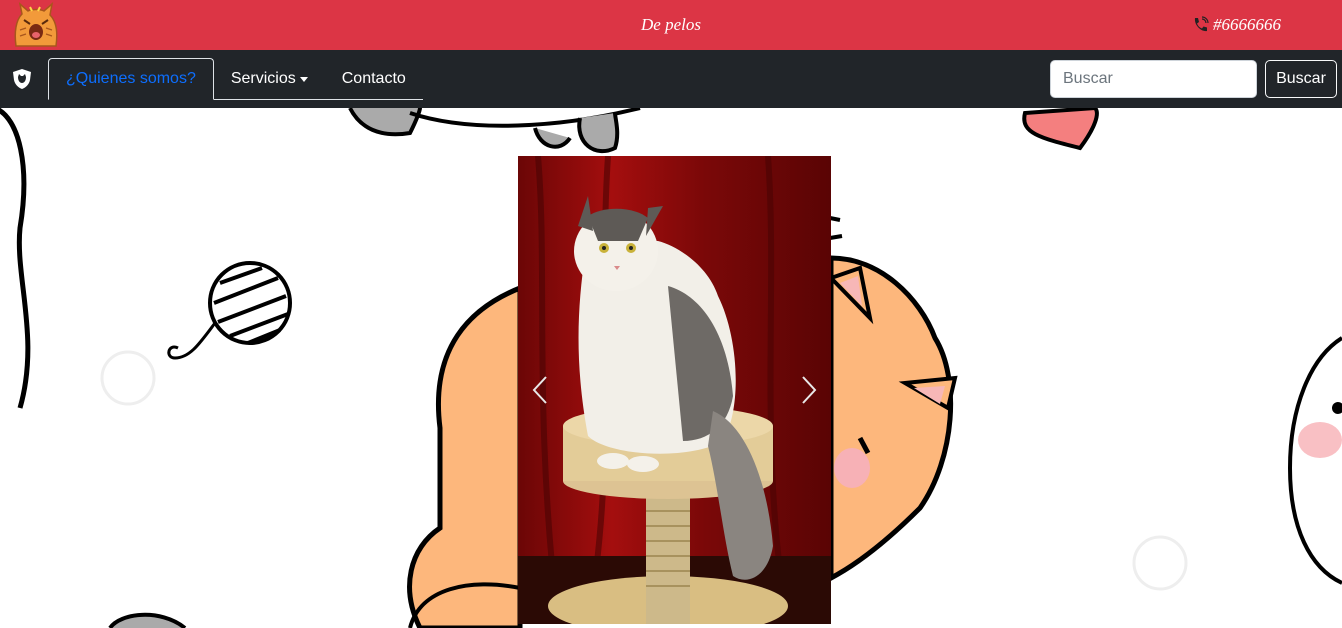  I want to click on tab-label: Contacto, so click(373, 78).